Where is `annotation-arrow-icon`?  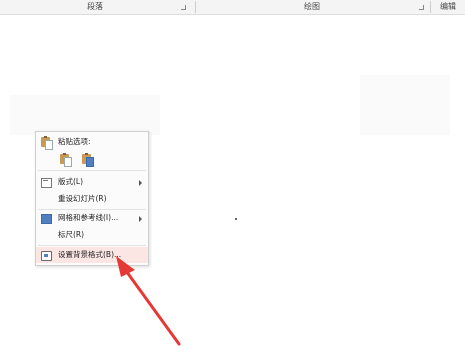 annotation-arrow-icon is located at coordinates (148, 301).